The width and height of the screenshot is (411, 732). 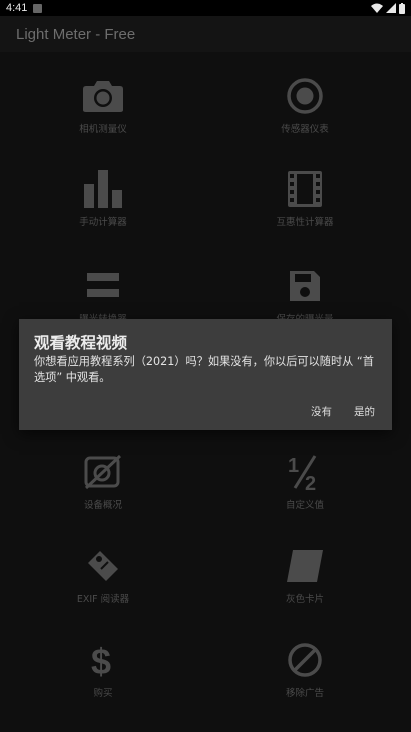 What do you see at coordinates (205, 34) in the screenshot?
I see `app-bar: Light Meter - Free` at bounding box center [205, 34].